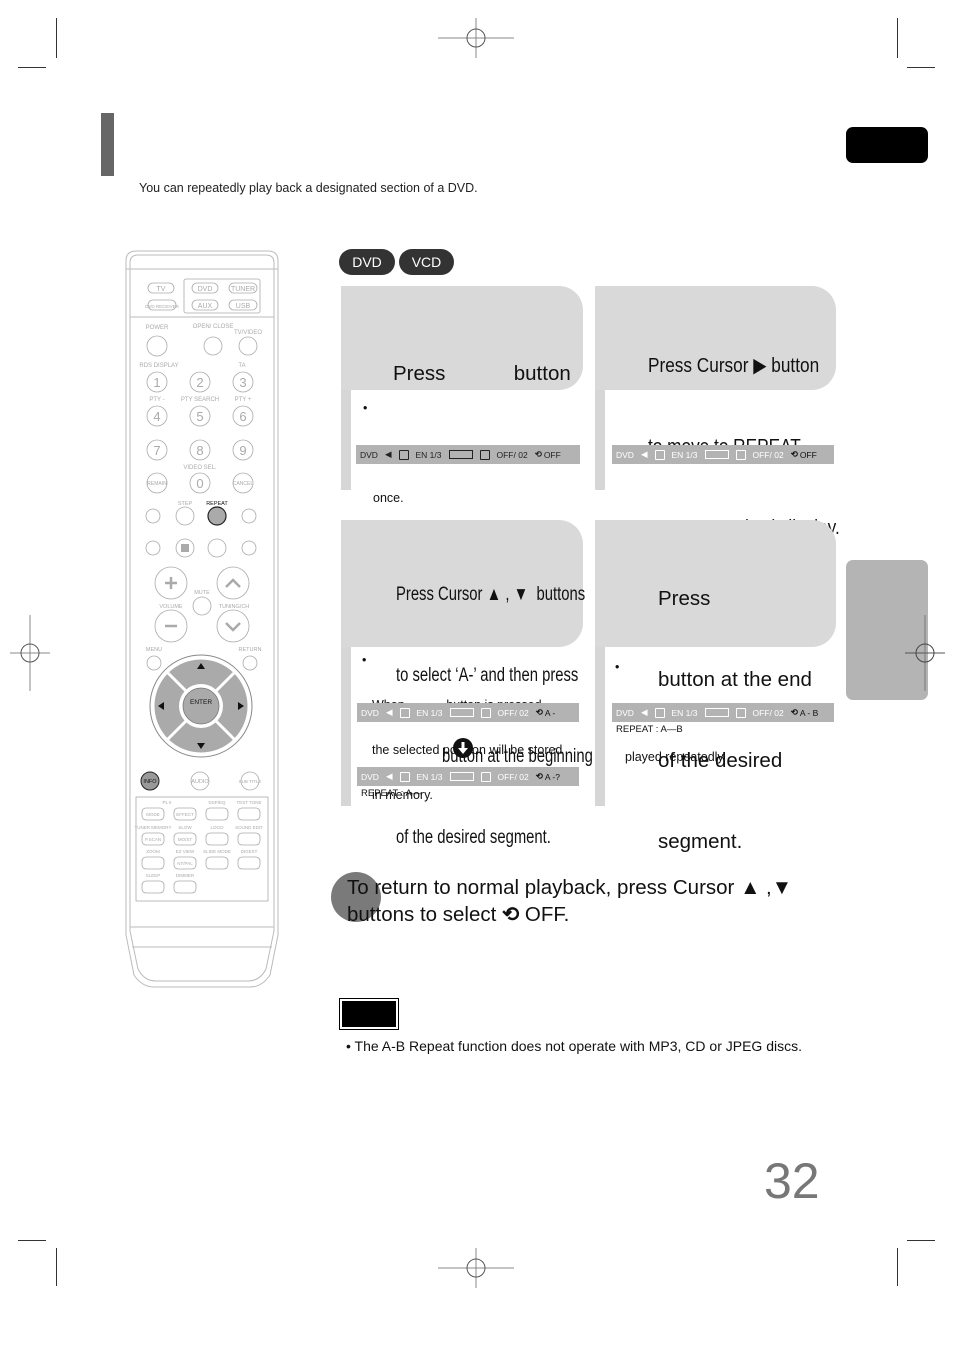 This screenshot has height=1351, width=954. Describe the element at coordinates (200, 468) in the screenshot. I see `remote-video-sel-label: VIDEO SEL.` at that location.